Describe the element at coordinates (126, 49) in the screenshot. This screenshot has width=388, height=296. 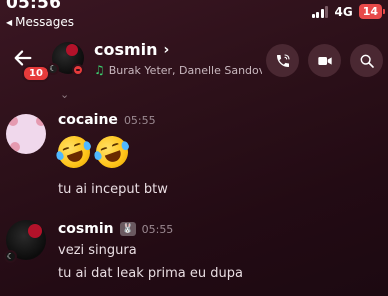
I see `channel-name: cosmin` at that location.